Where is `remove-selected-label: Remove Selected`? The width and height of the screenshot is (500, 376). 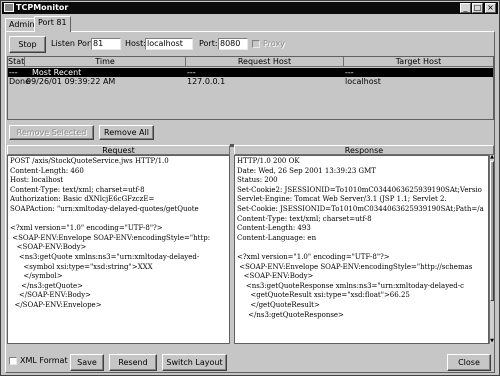 remove-selected-label: Remove Selected is located at coordinates (51, 132).